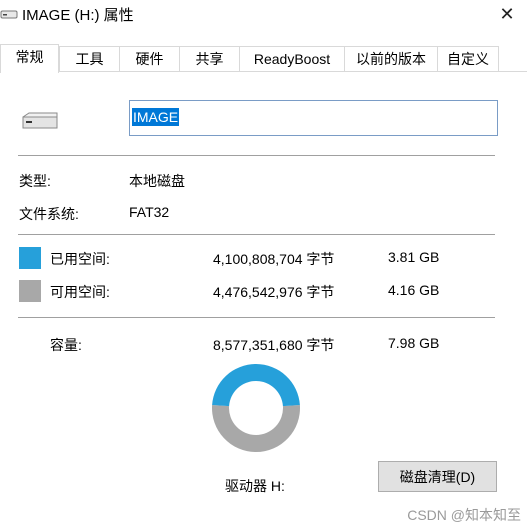 This screenshot has height=531, width=527. I want to click on filesystem-label: 文件系统:, so click(49, 214).